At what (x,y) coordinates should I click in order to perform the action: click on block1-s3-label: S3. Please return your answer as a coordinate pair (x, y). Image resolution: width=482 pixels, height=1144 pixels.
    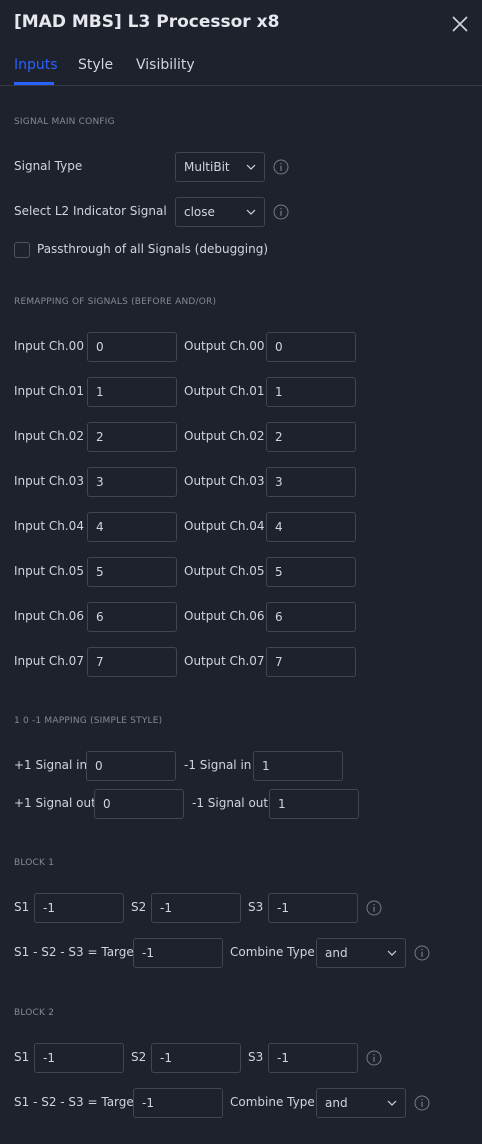
    Looking at the image, I should click on (256, 907).